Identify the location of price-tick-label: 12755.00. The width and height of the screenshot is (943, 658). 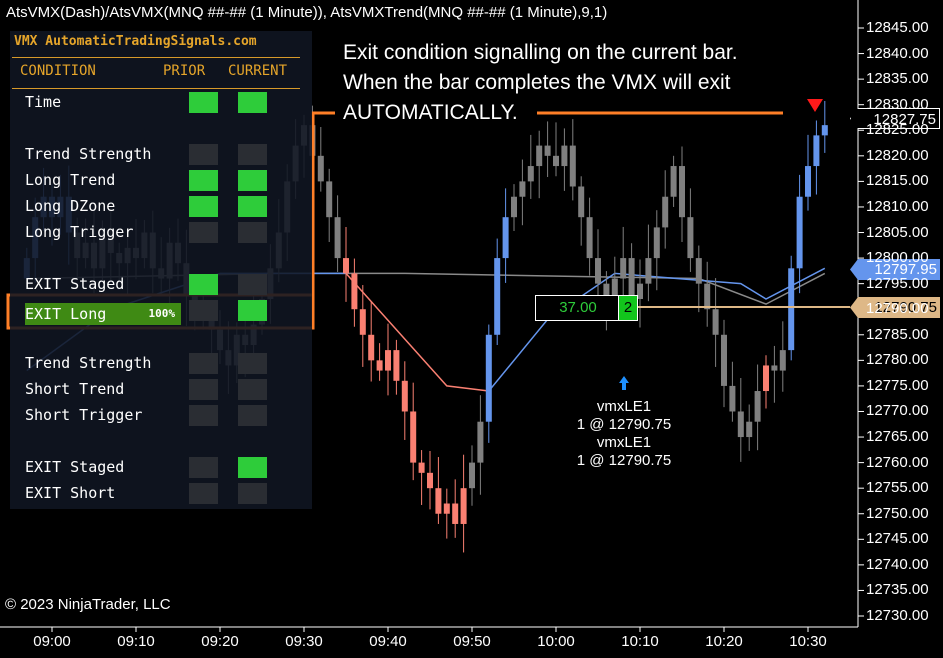
(897, 488).